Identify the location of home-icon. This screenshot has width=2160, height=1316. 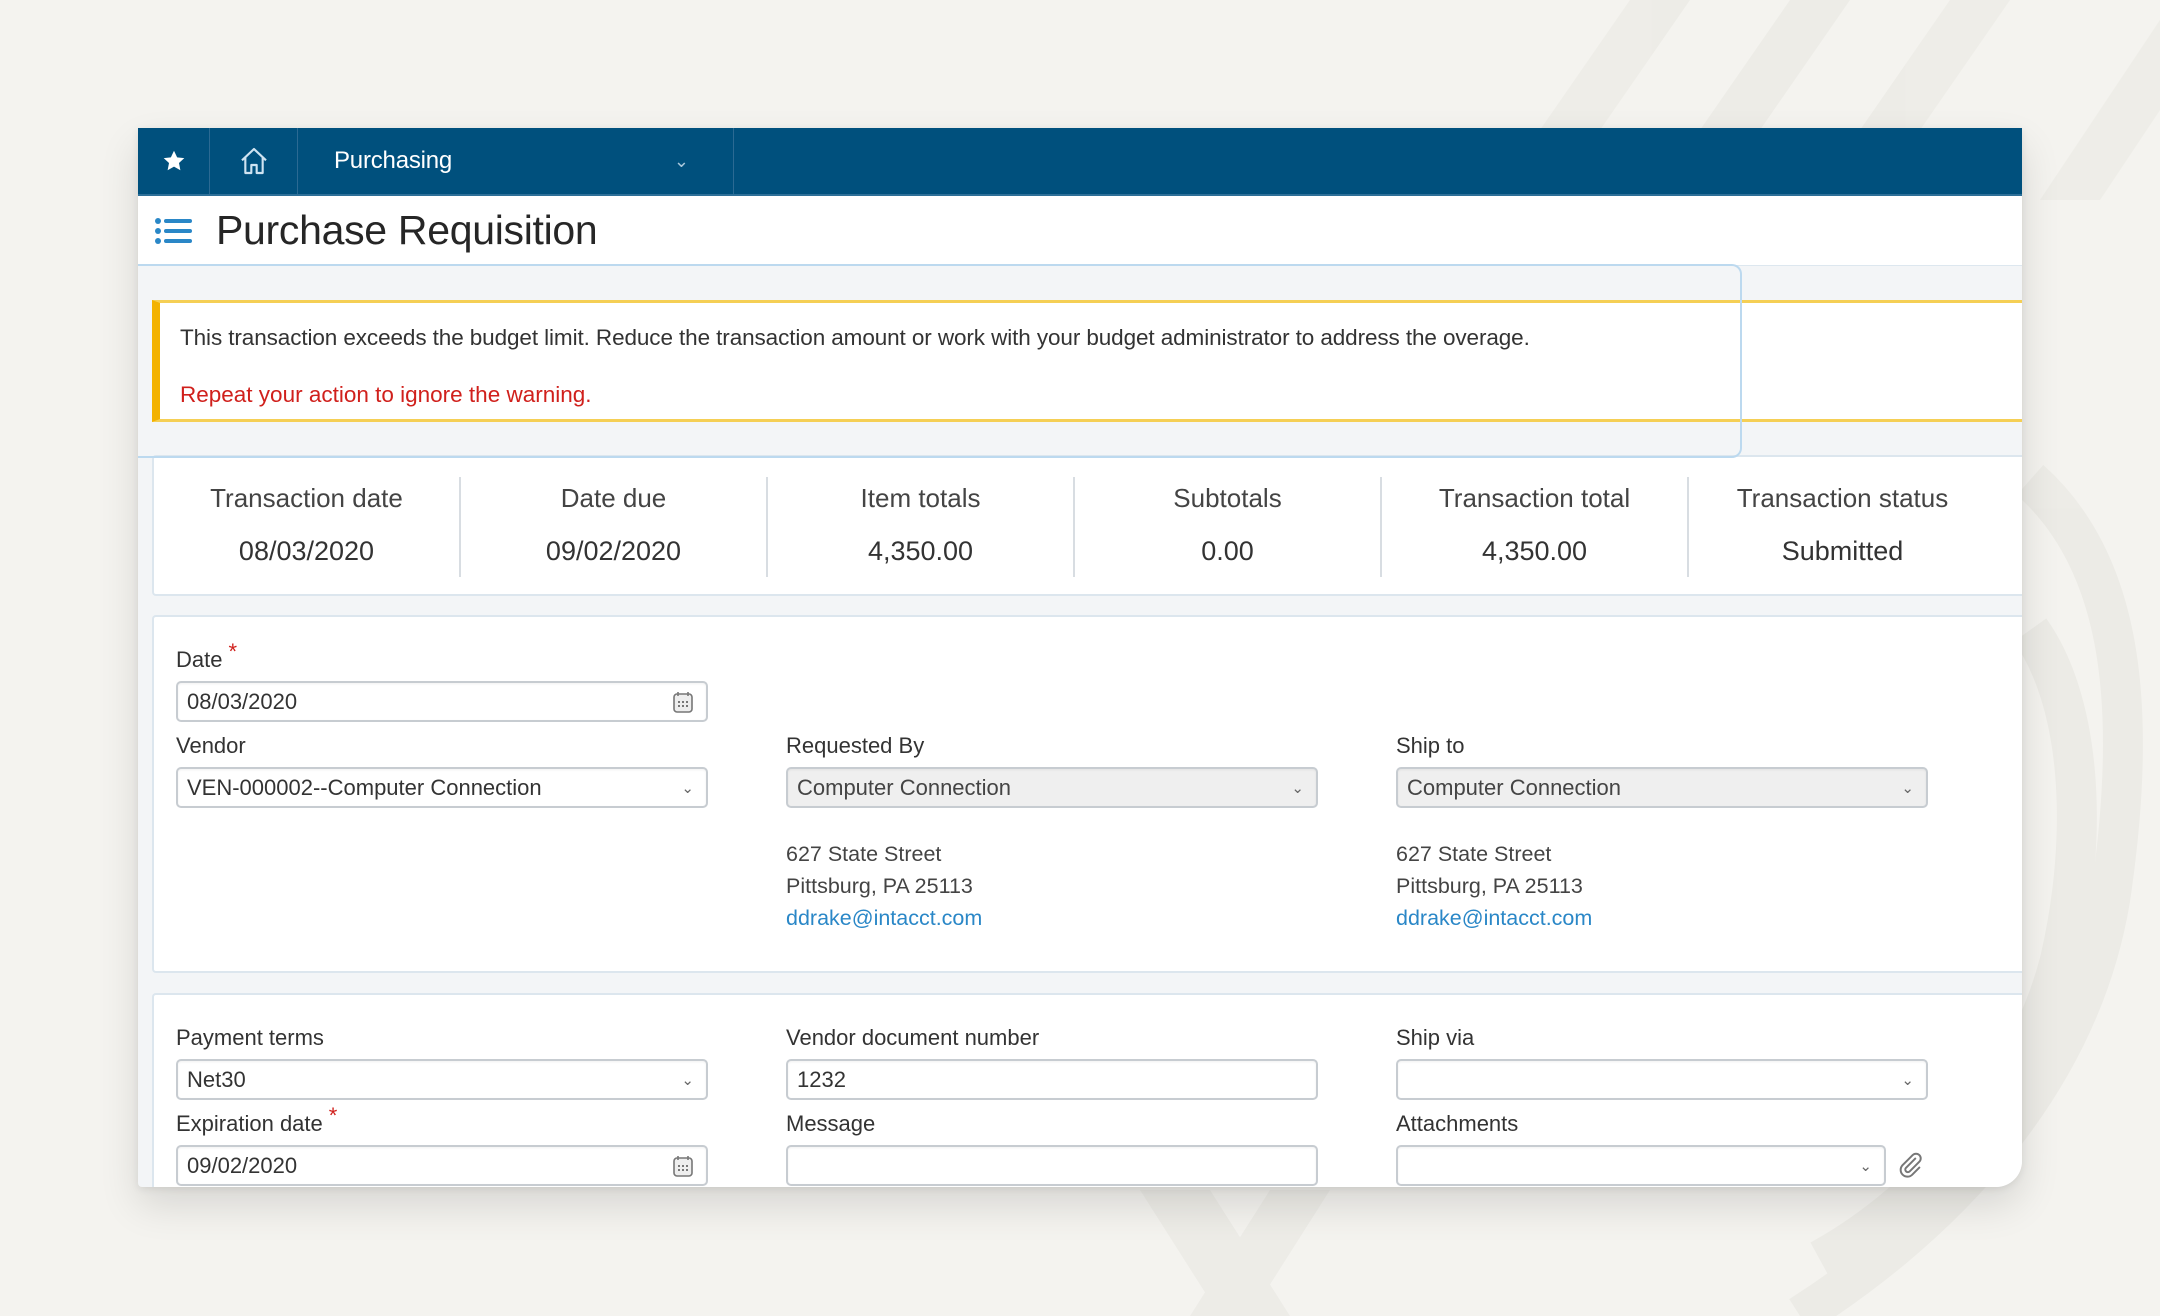
(253, 161).